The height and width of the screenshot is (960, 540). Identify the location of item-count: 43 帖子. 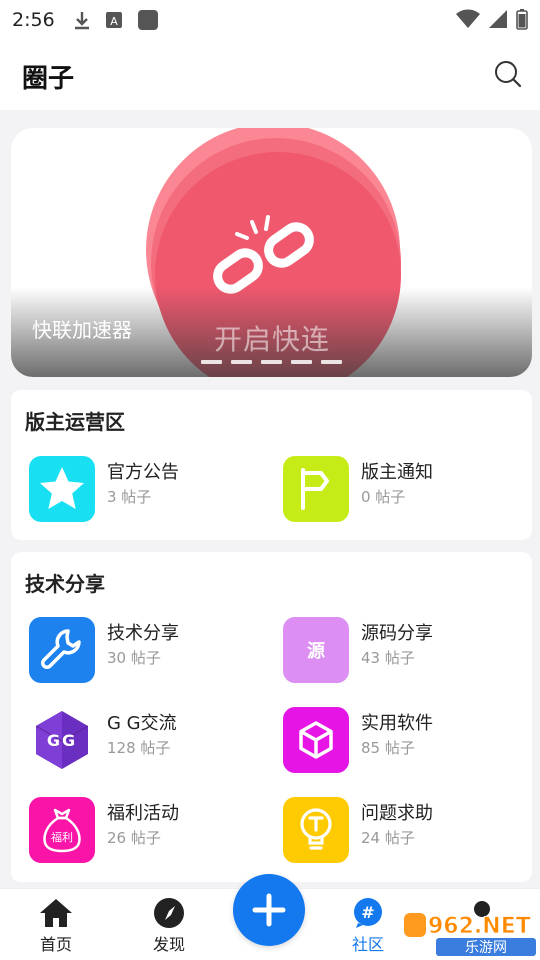
(388, 658).